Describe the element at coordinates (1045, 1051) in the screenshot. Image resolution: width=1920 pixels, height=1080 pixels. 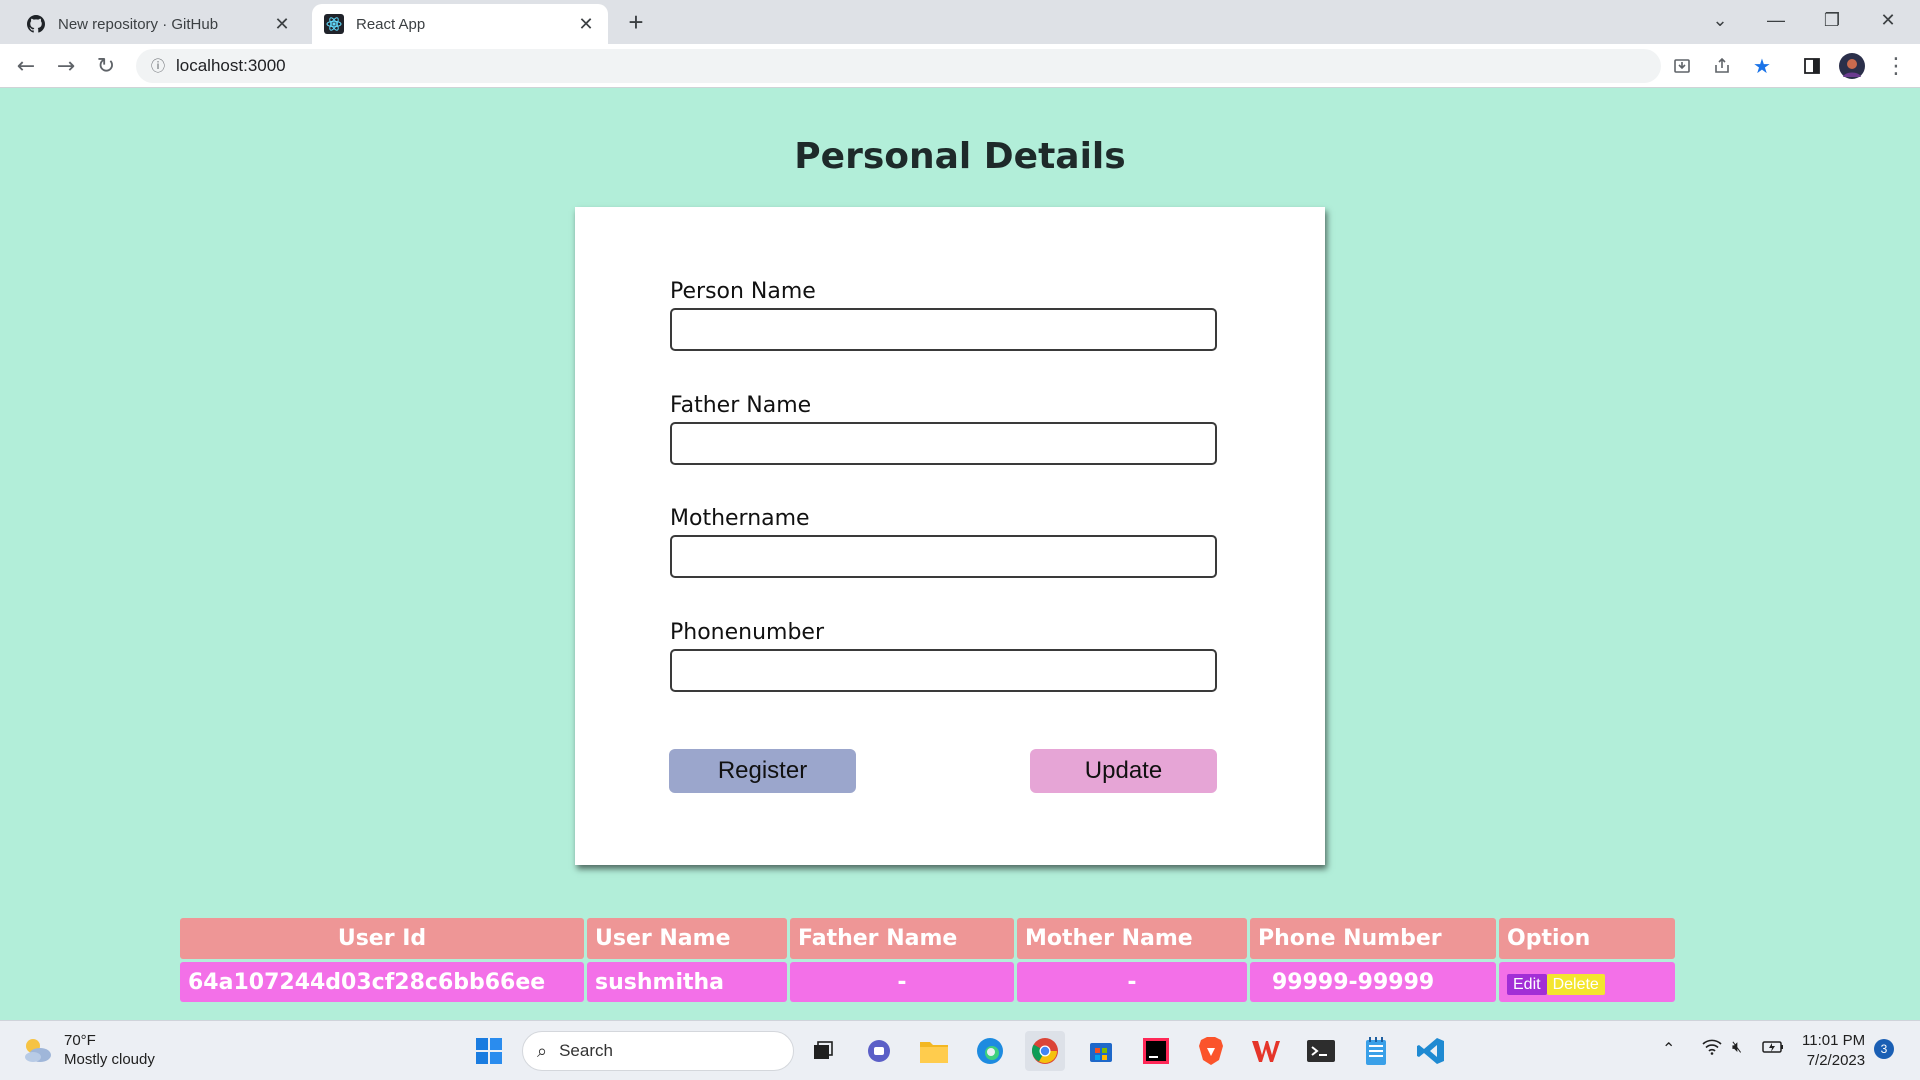
I see `chrome-icon` at that location.